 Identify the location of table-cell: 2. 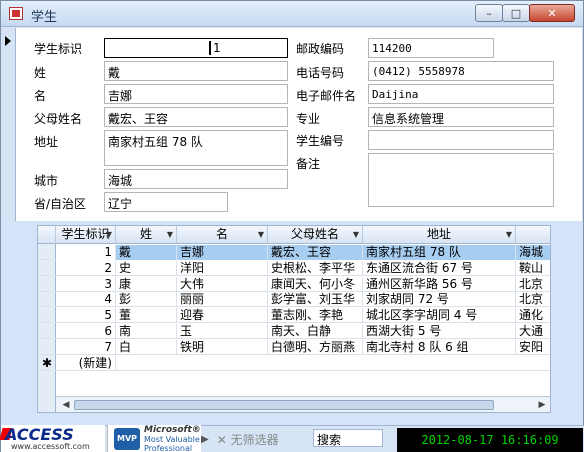
(86, 268).